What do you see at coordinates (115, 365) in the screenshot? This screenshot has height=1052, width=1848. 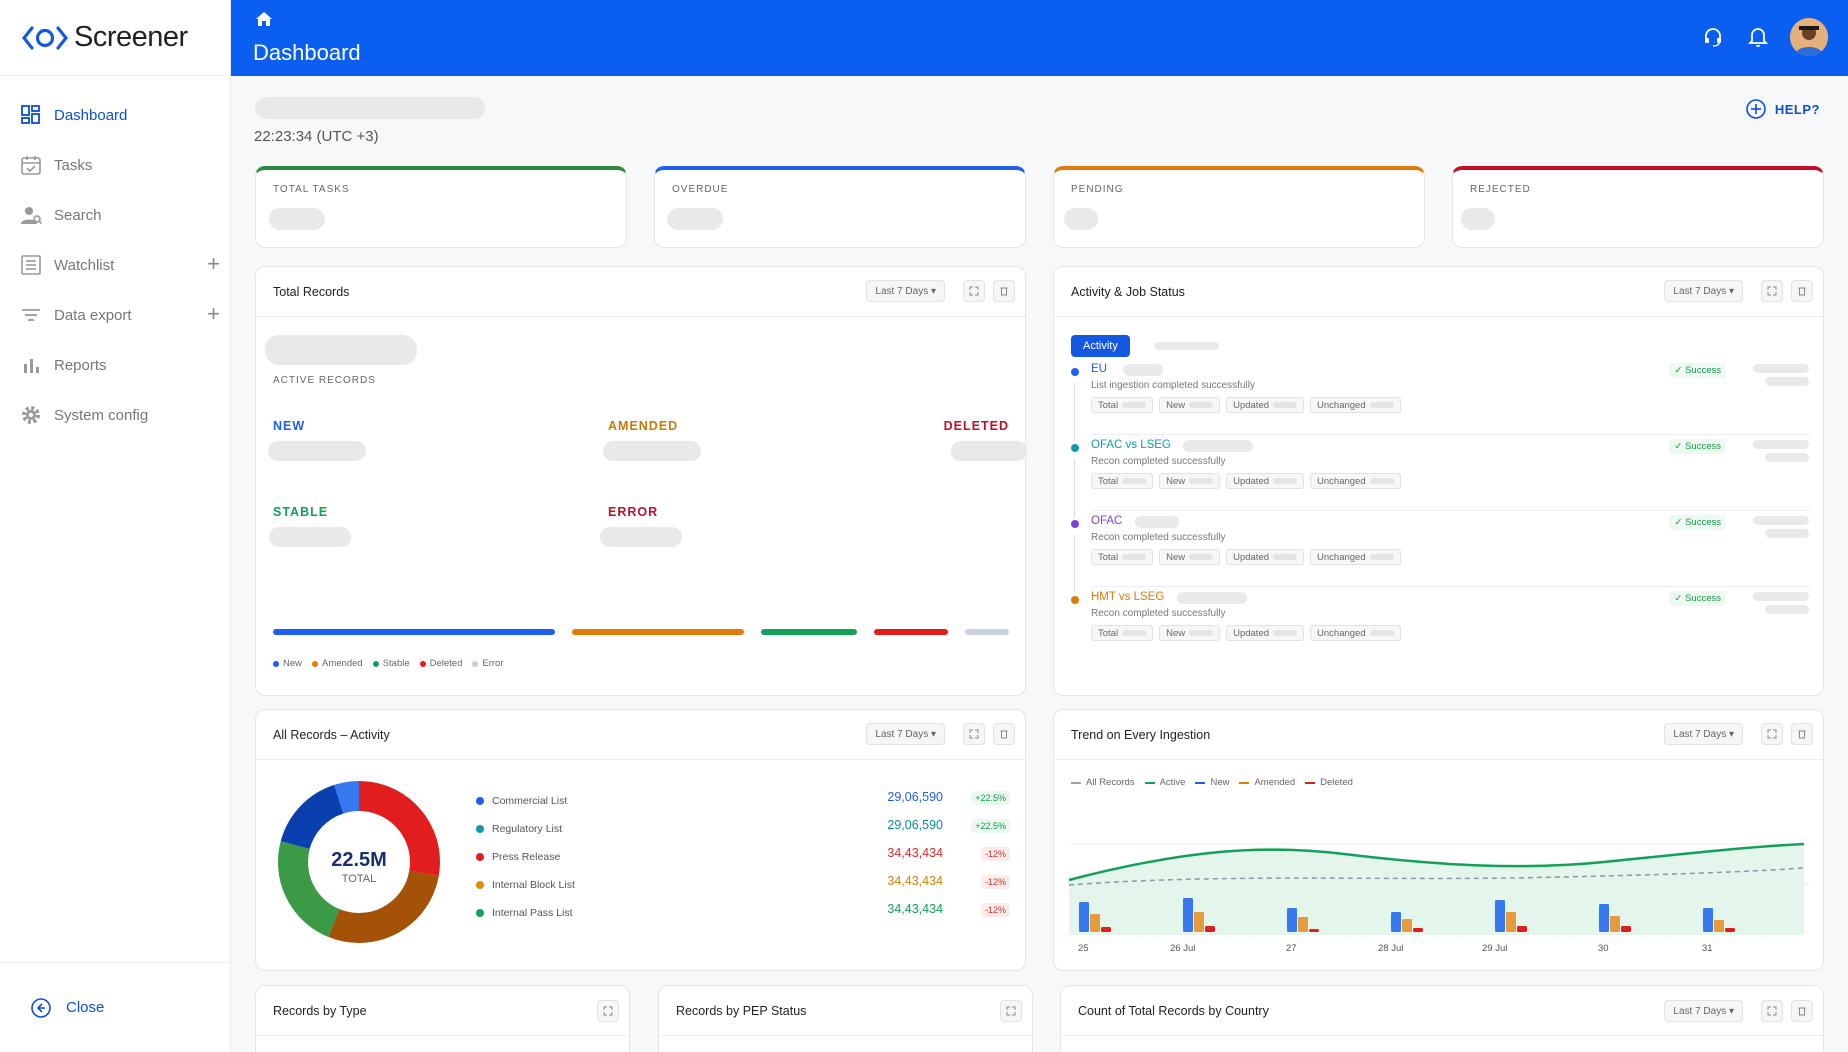 I see `sidebar-item-reports: Reports` at bounding box center [115, 365].